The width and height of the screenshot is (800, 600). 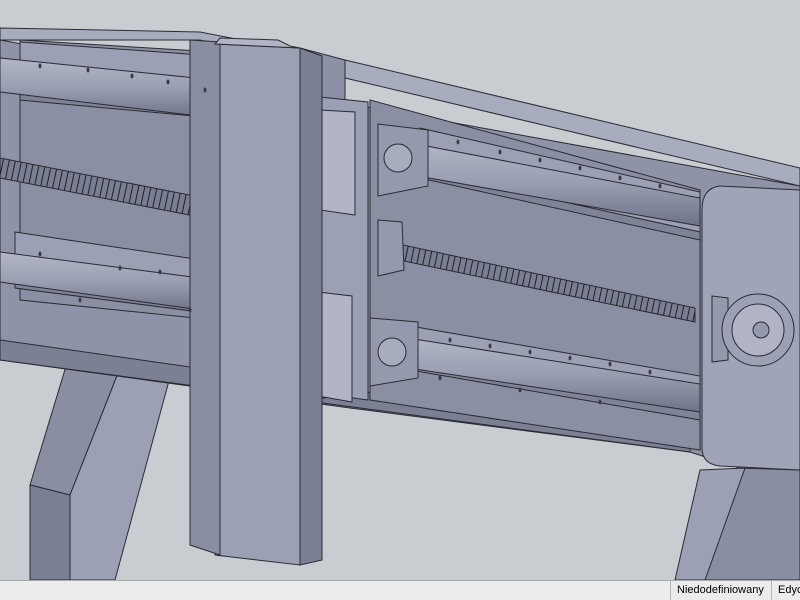 What do you see at coordinates (403, 160) in the screenshot?
I see `upper-rod-bearing-block` at bounding box center [403, 160].